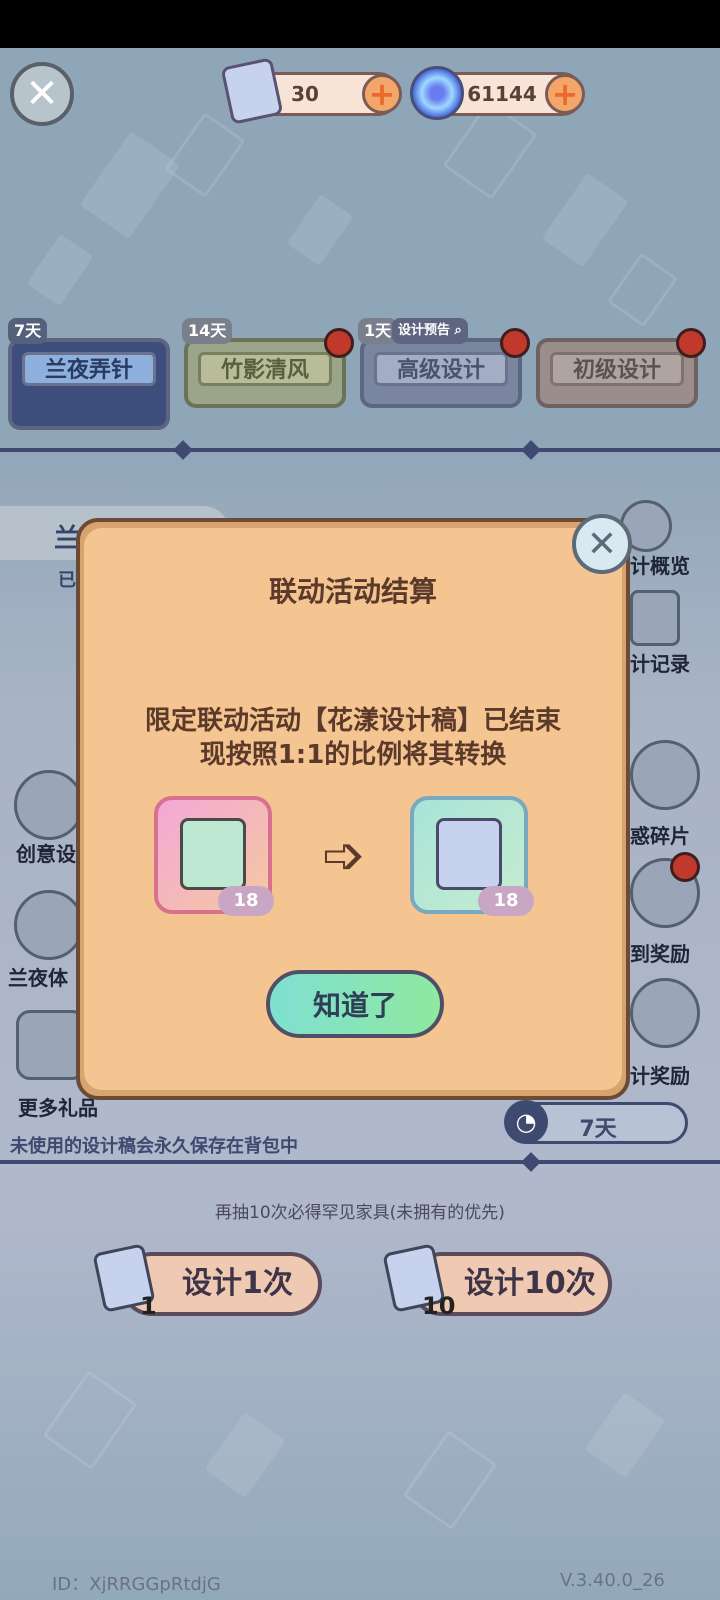 The height and width of the screenshot is (1600, 720). I want to click on fragment-icon, so click(665, 775).